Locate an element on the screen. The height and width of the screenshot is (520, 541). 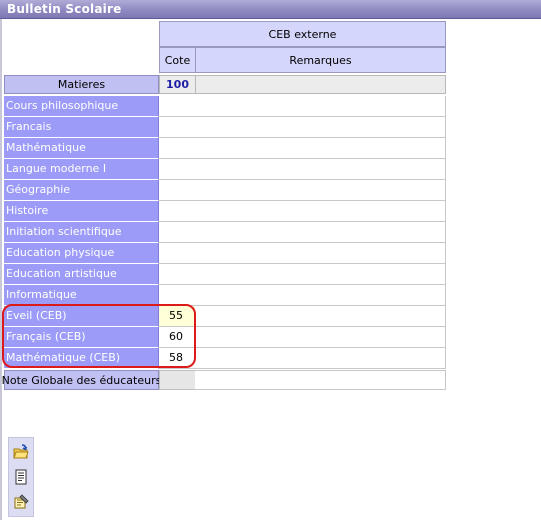
cote-cell: 60 is located at coordinates (177, 337).